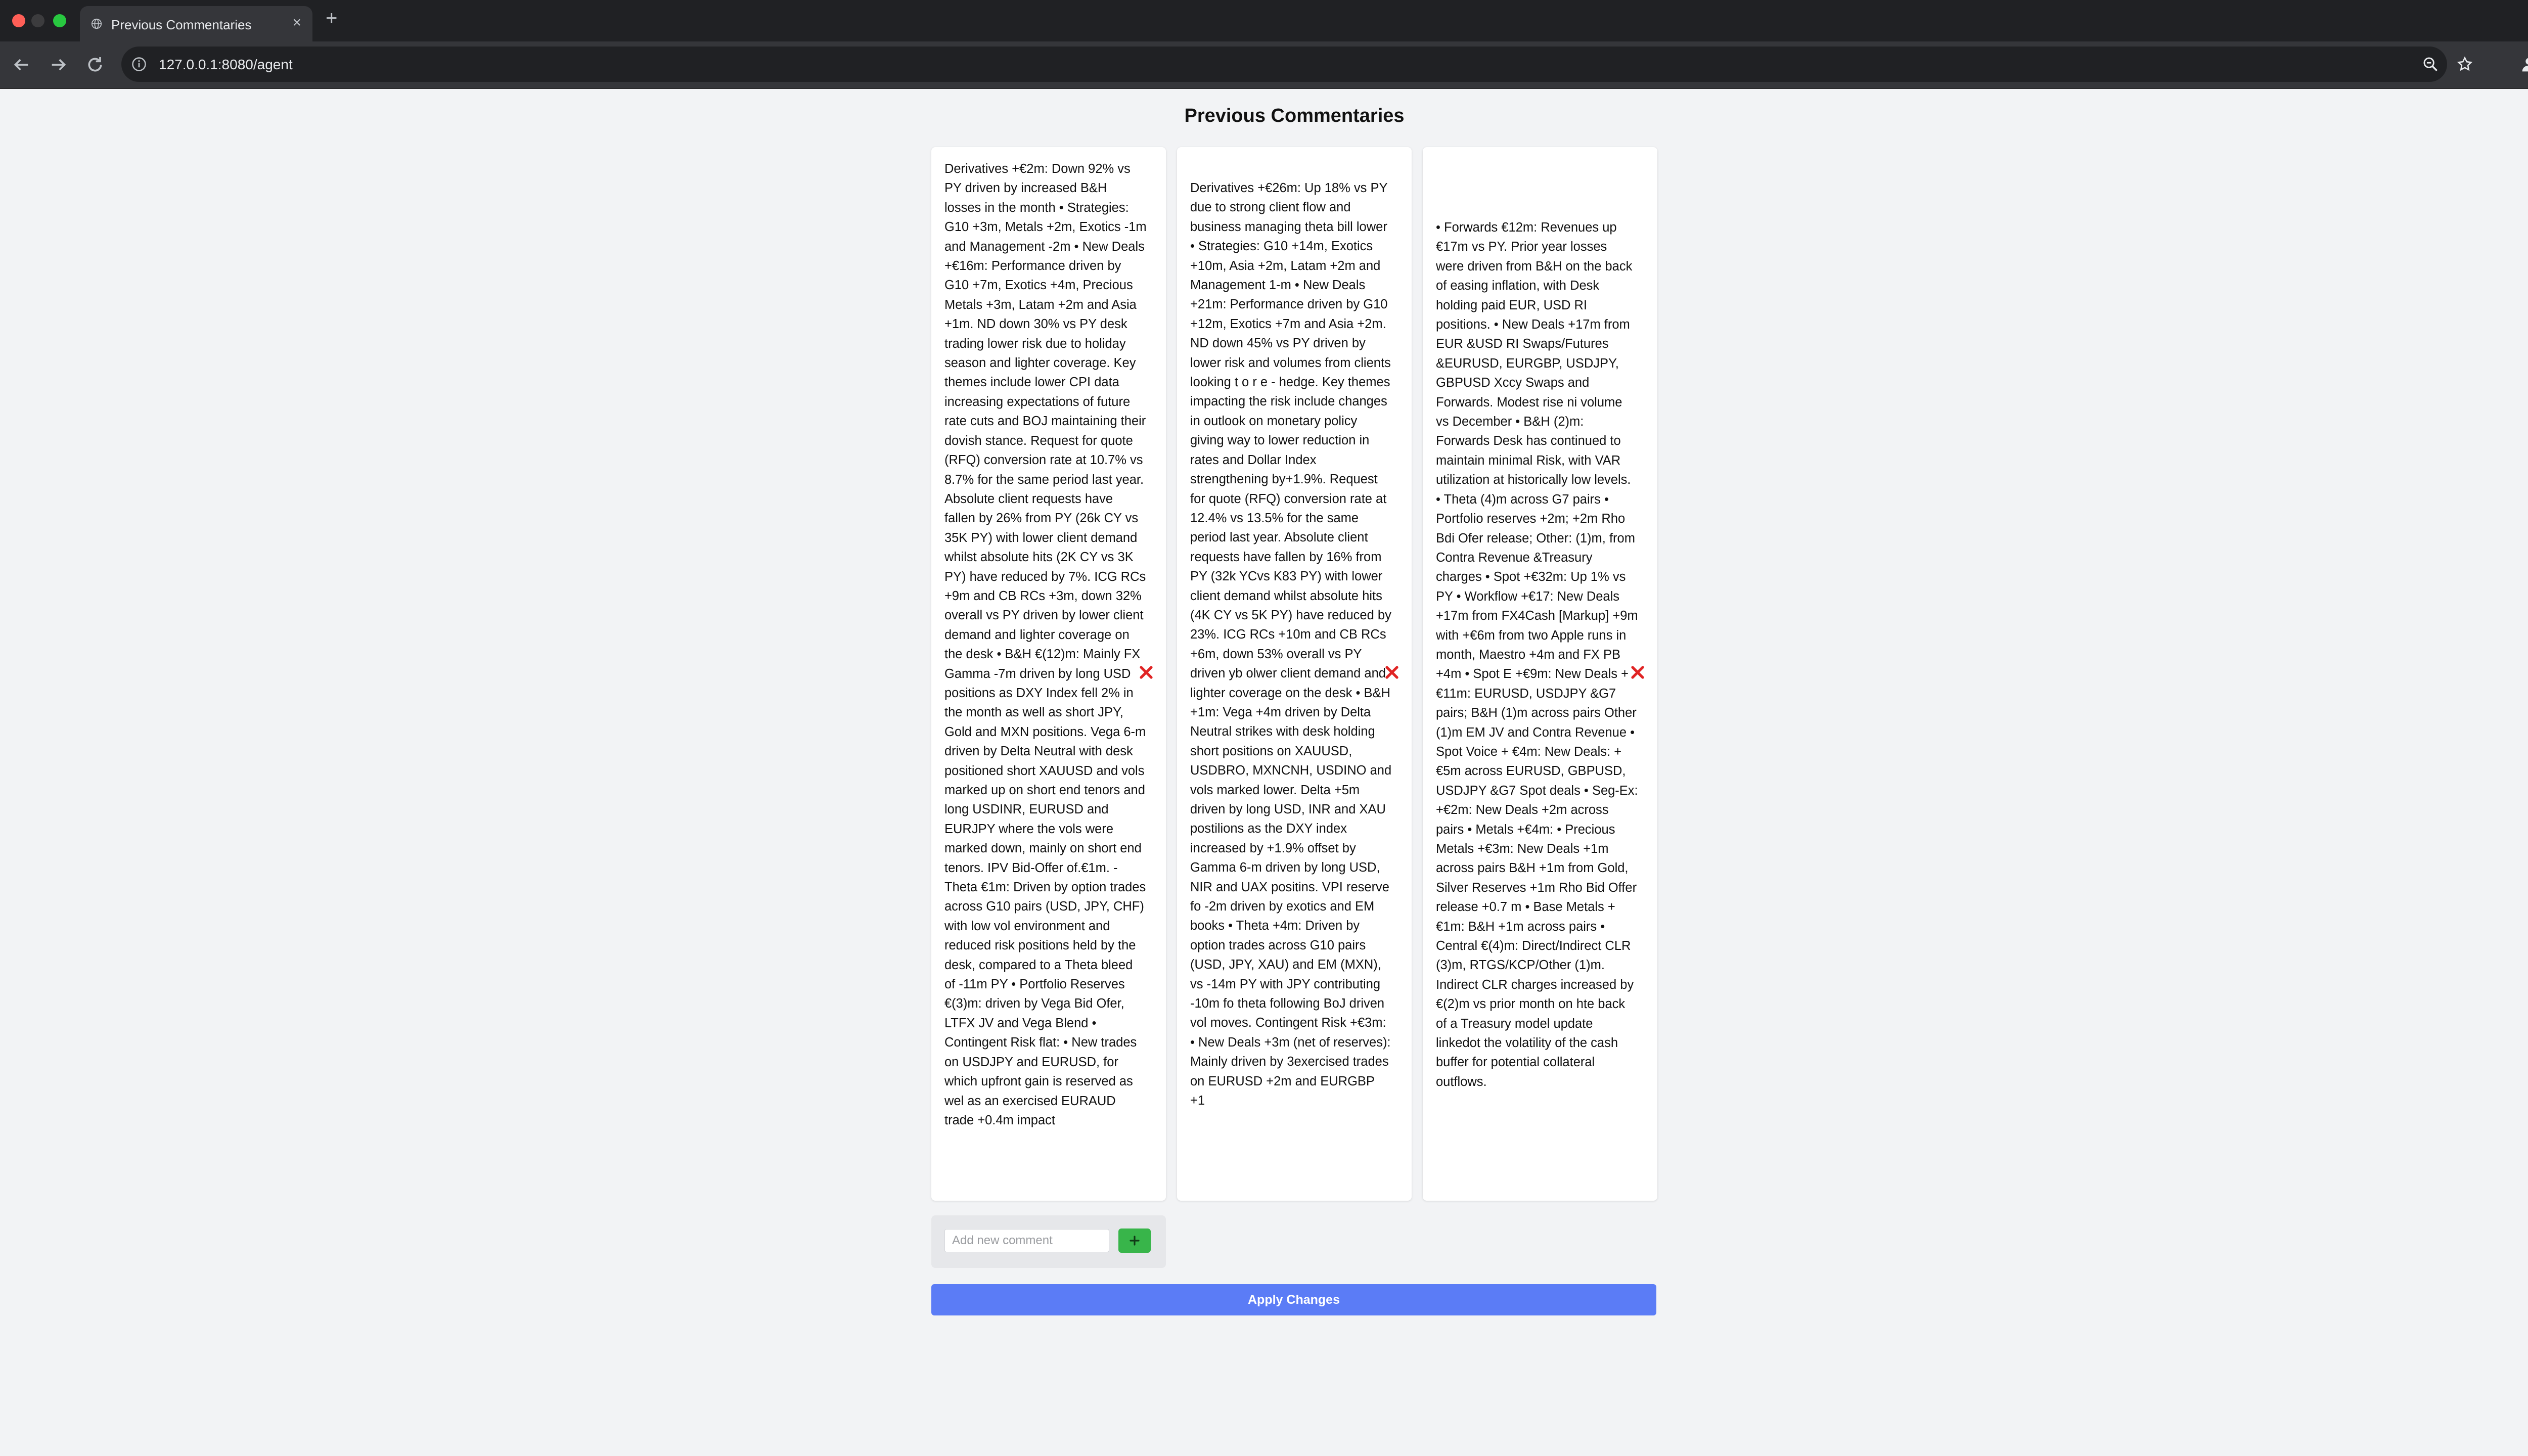  Describe the element at coordinates (226, 65) in the screenshot. I see `url-text: 127.0.0.1:8080/agent` at that location.